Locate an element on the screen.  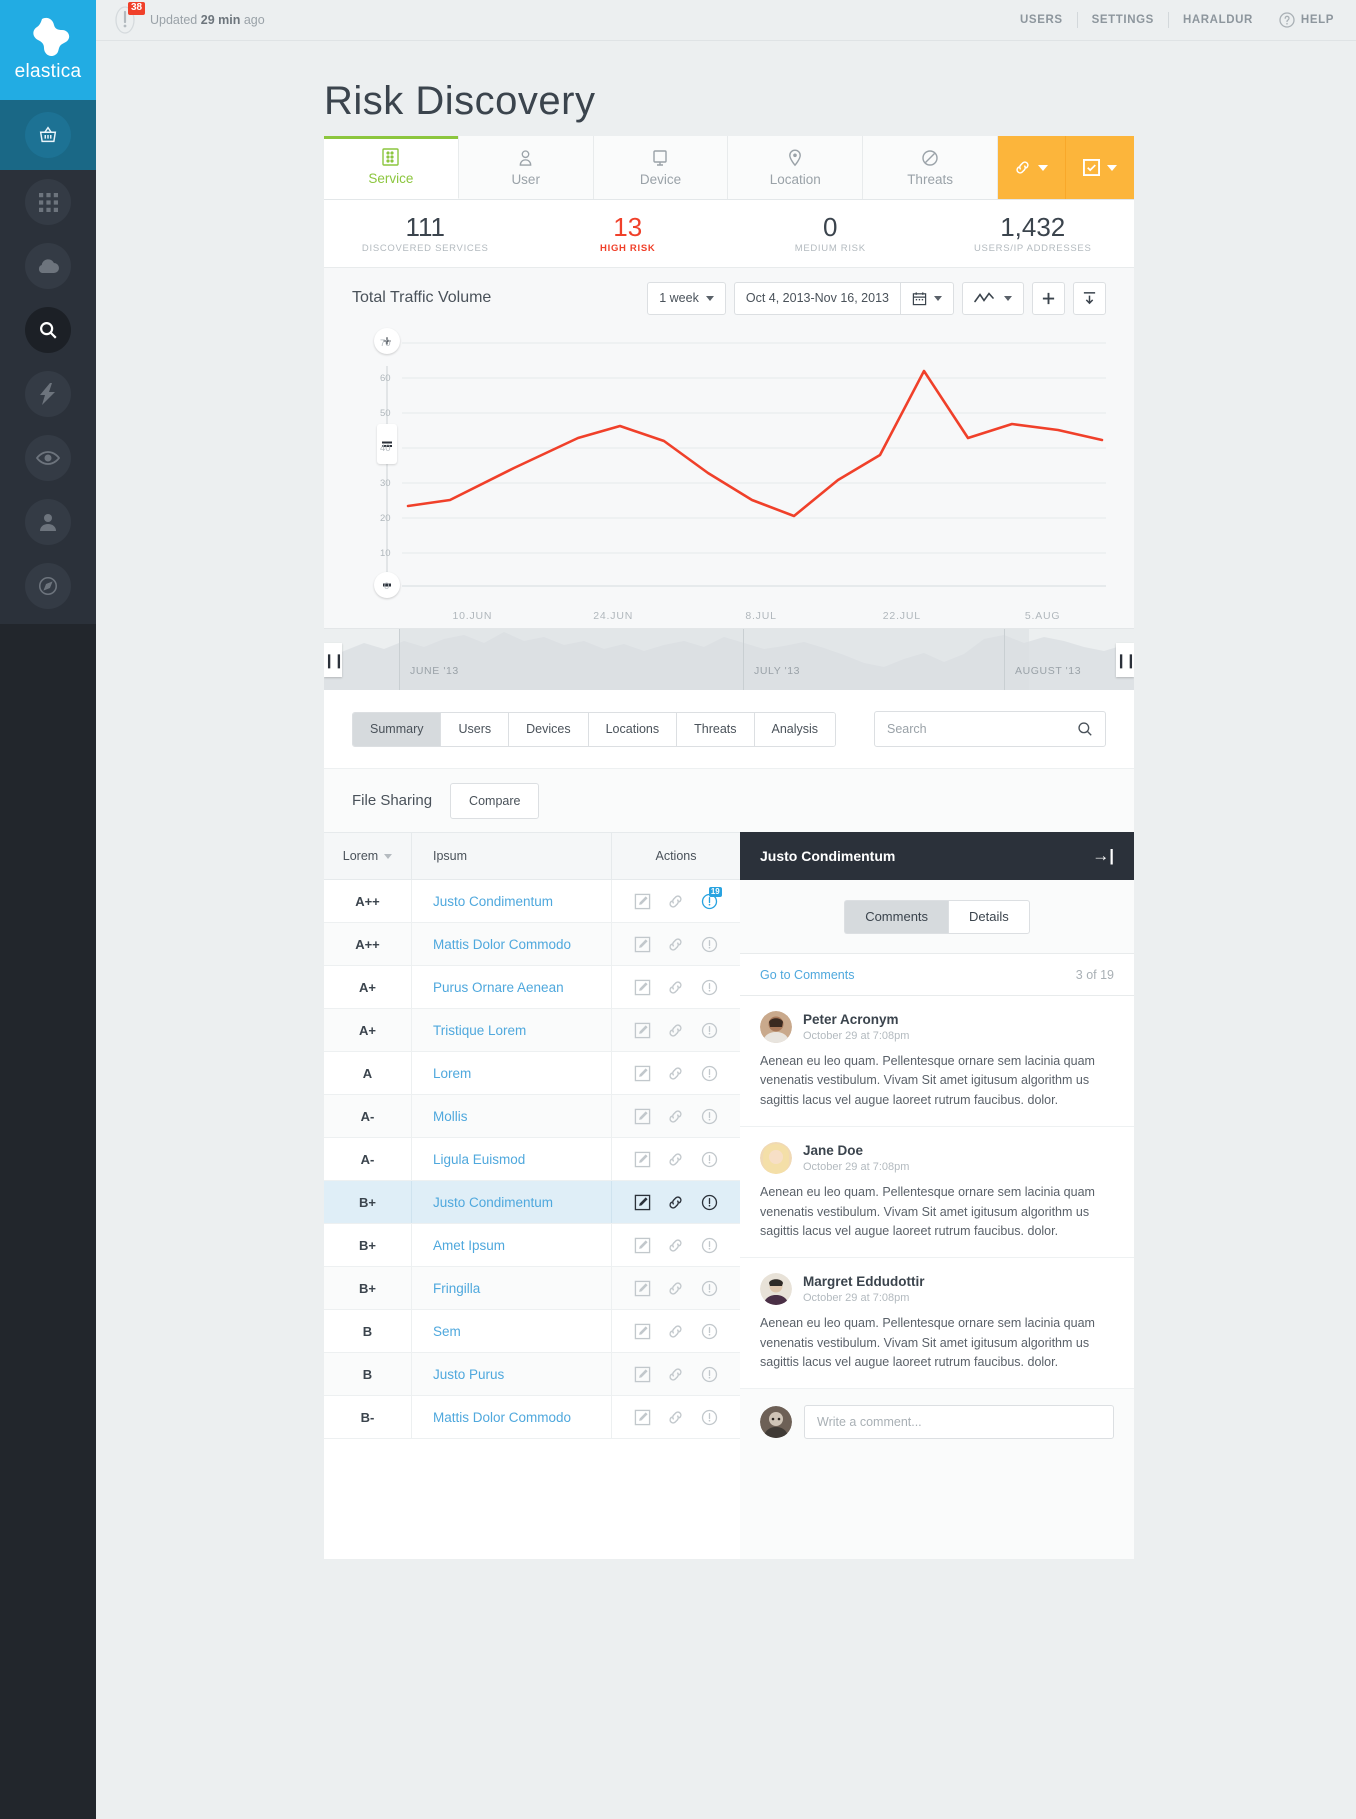
table-row: A+ Tristique Lorem is located at coordinates (532, 1030).